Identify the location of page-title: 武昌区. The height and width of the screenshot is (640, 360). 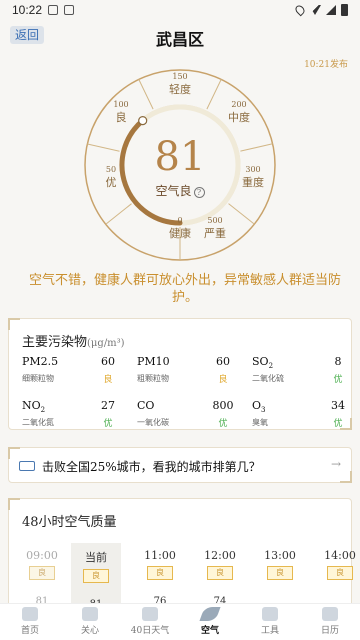
(179, 39).